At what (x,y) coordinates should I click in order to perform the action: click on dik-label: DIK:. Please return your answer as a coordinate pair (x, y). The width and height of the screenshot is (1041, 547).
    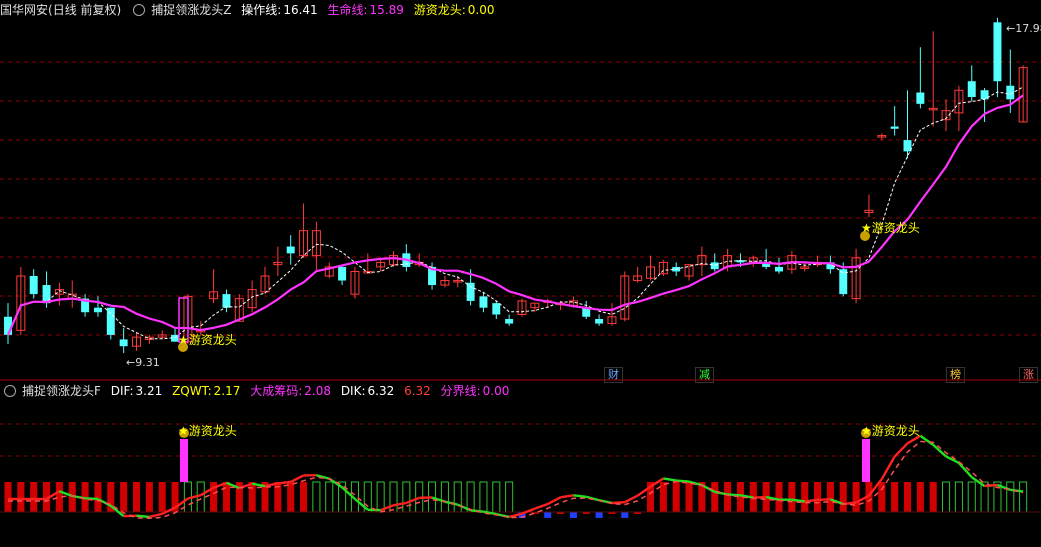
    Looking at the image, I should click on (353, 391).